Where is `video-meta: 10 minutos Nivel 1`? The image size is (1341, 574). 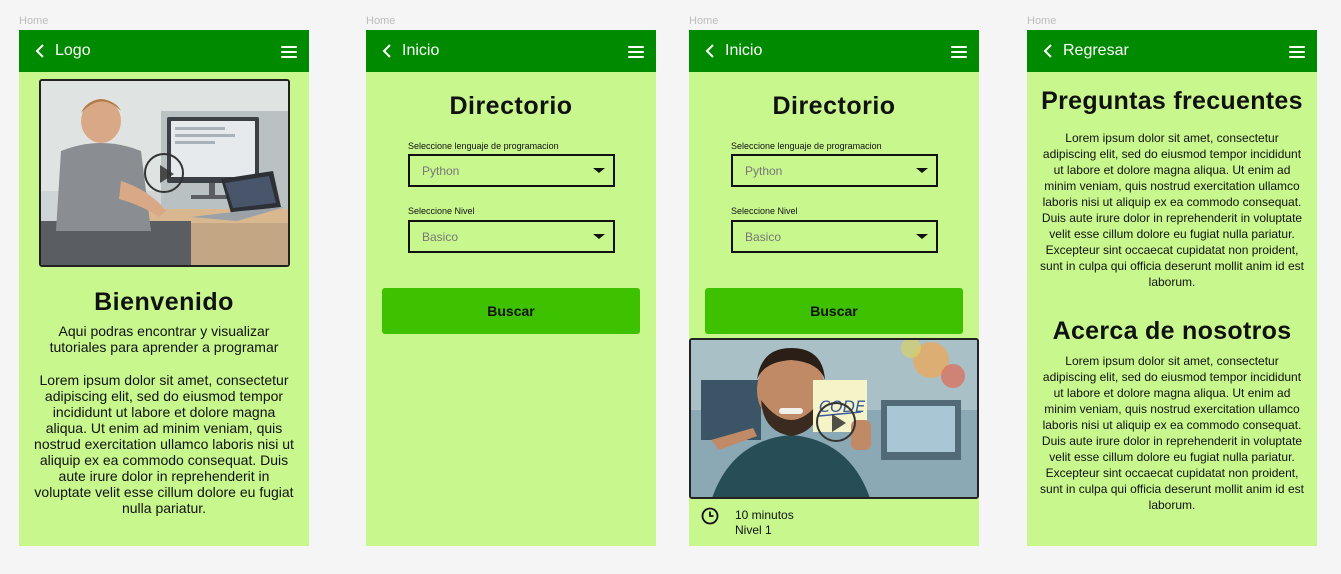
video-meta: 10 minutos Nivel 1 is located at coordinates (764, 523).